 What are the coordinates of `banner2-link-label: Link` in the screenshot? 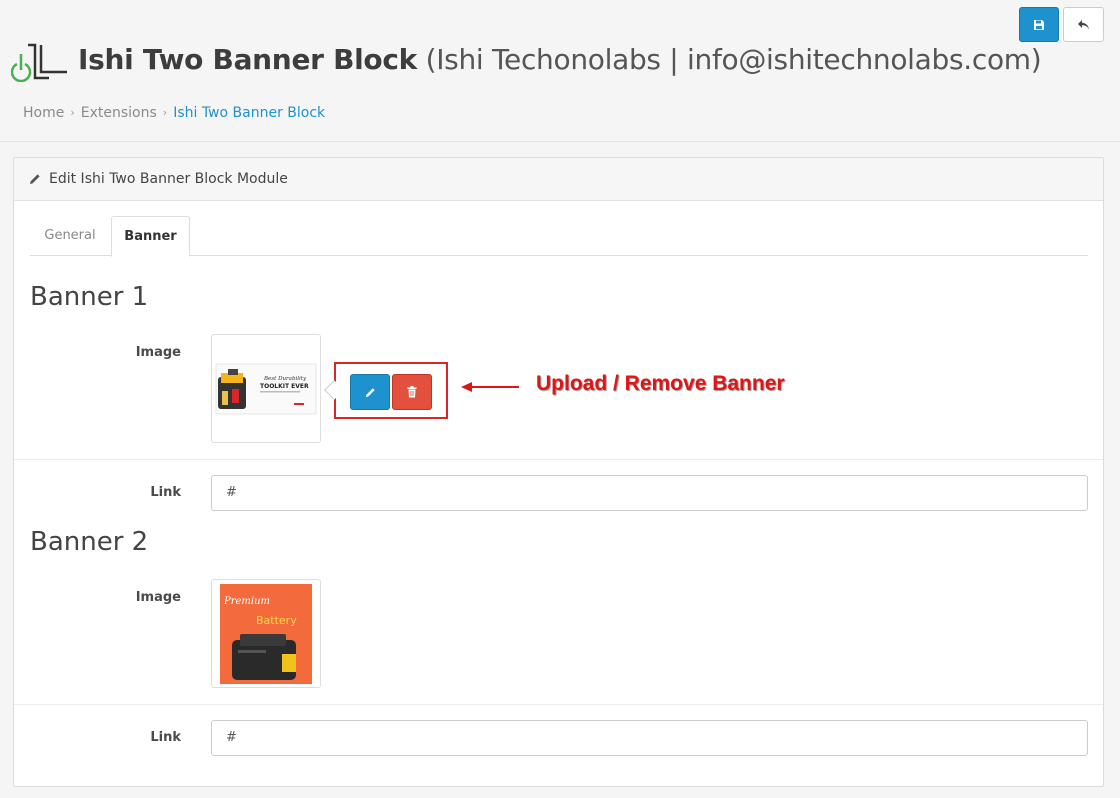 It's located at (165, 737).